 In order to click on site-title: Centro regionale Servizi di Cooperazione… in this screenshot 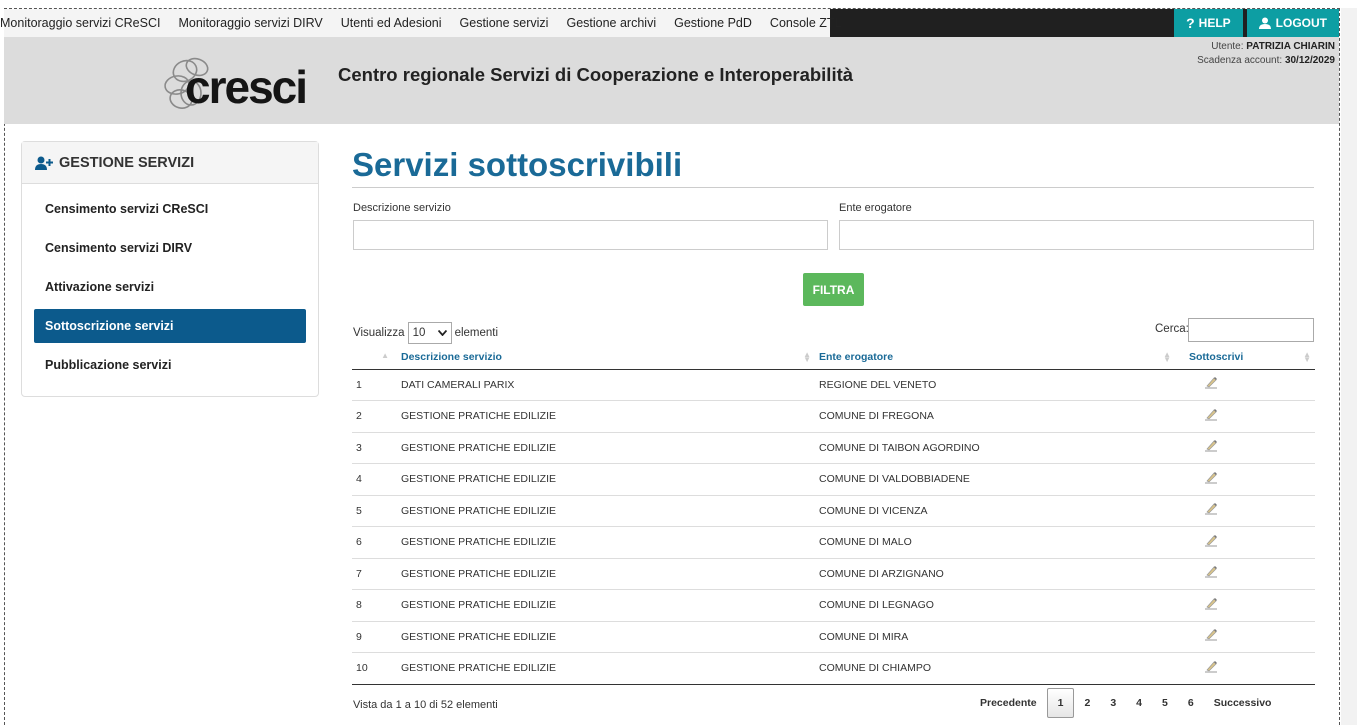, I will do `click(596, 74)`.